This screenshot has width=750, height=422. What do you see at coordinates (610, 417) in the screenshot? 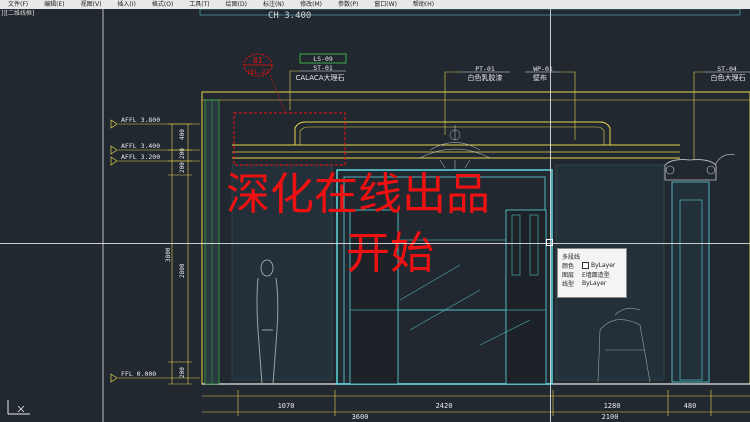
I see `svg-text: 2100` at bounding box center [610, 417].